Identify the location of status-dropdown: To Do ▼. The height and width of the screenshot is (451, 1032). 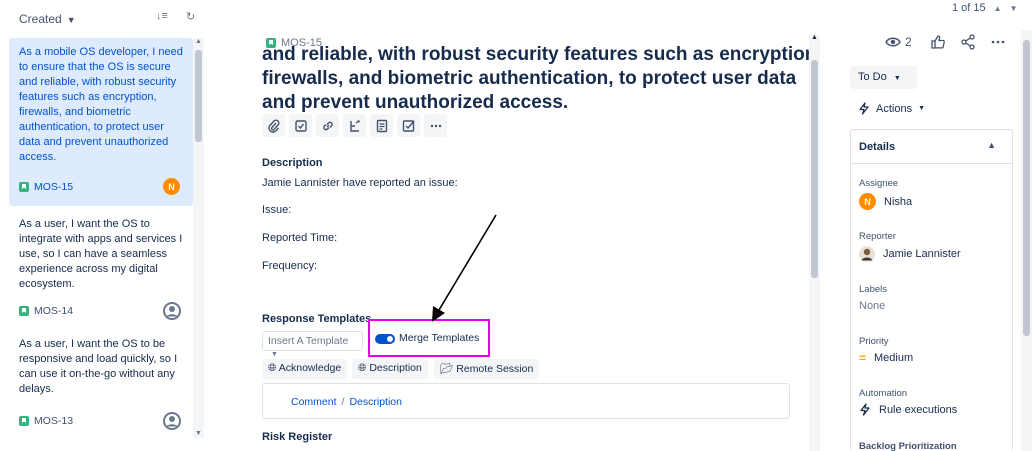
(883, 77).